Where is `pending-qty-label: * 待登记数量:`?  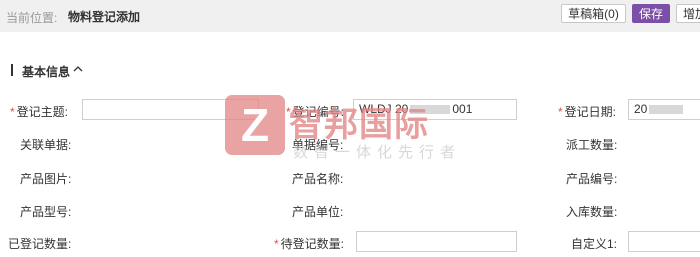 pending-qty-label: * 待登记数量: is located at coordinates (309, 244).